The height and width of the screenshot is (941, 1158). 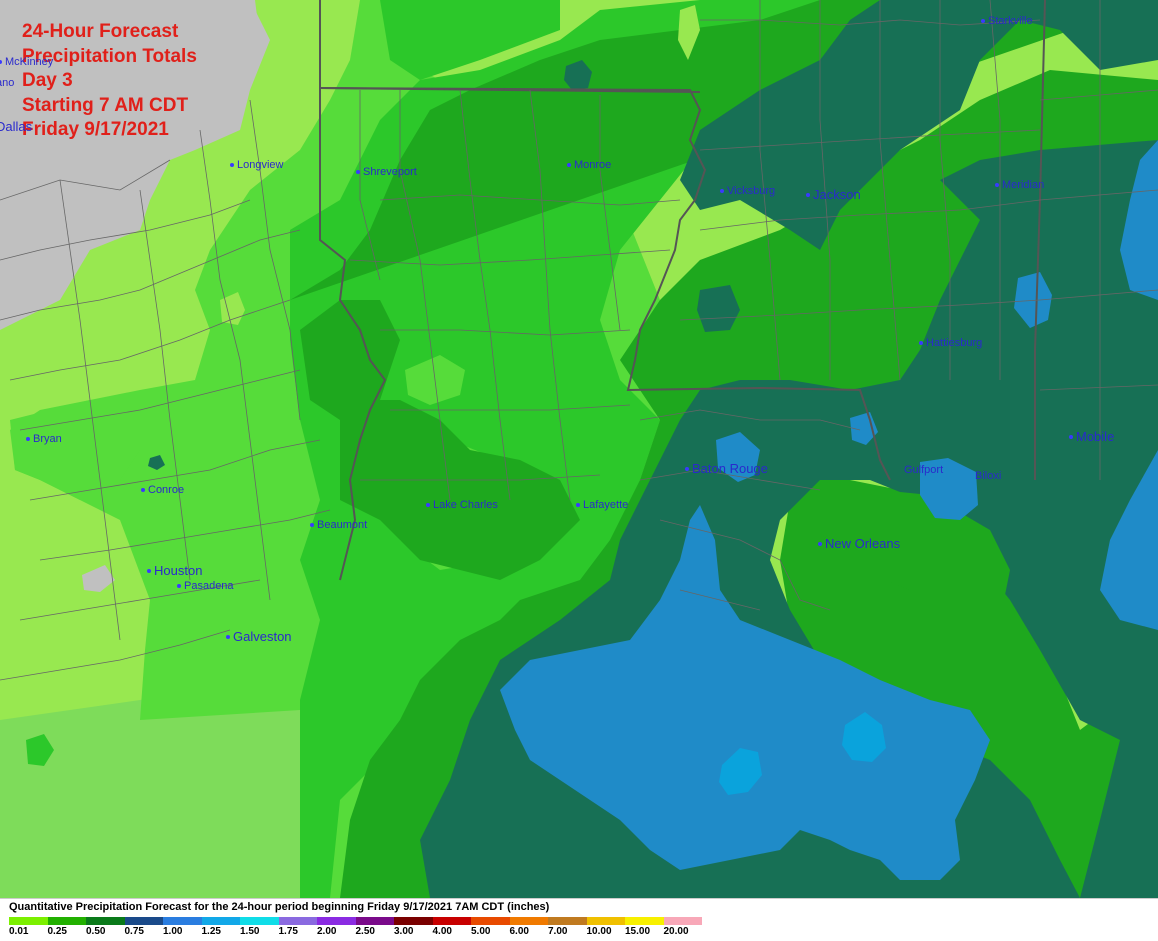 What do you see at coordinates (747, 191) in the screenshot?
I see `city-vicksburg: Vicksburg` at bounding box center [747, 191].